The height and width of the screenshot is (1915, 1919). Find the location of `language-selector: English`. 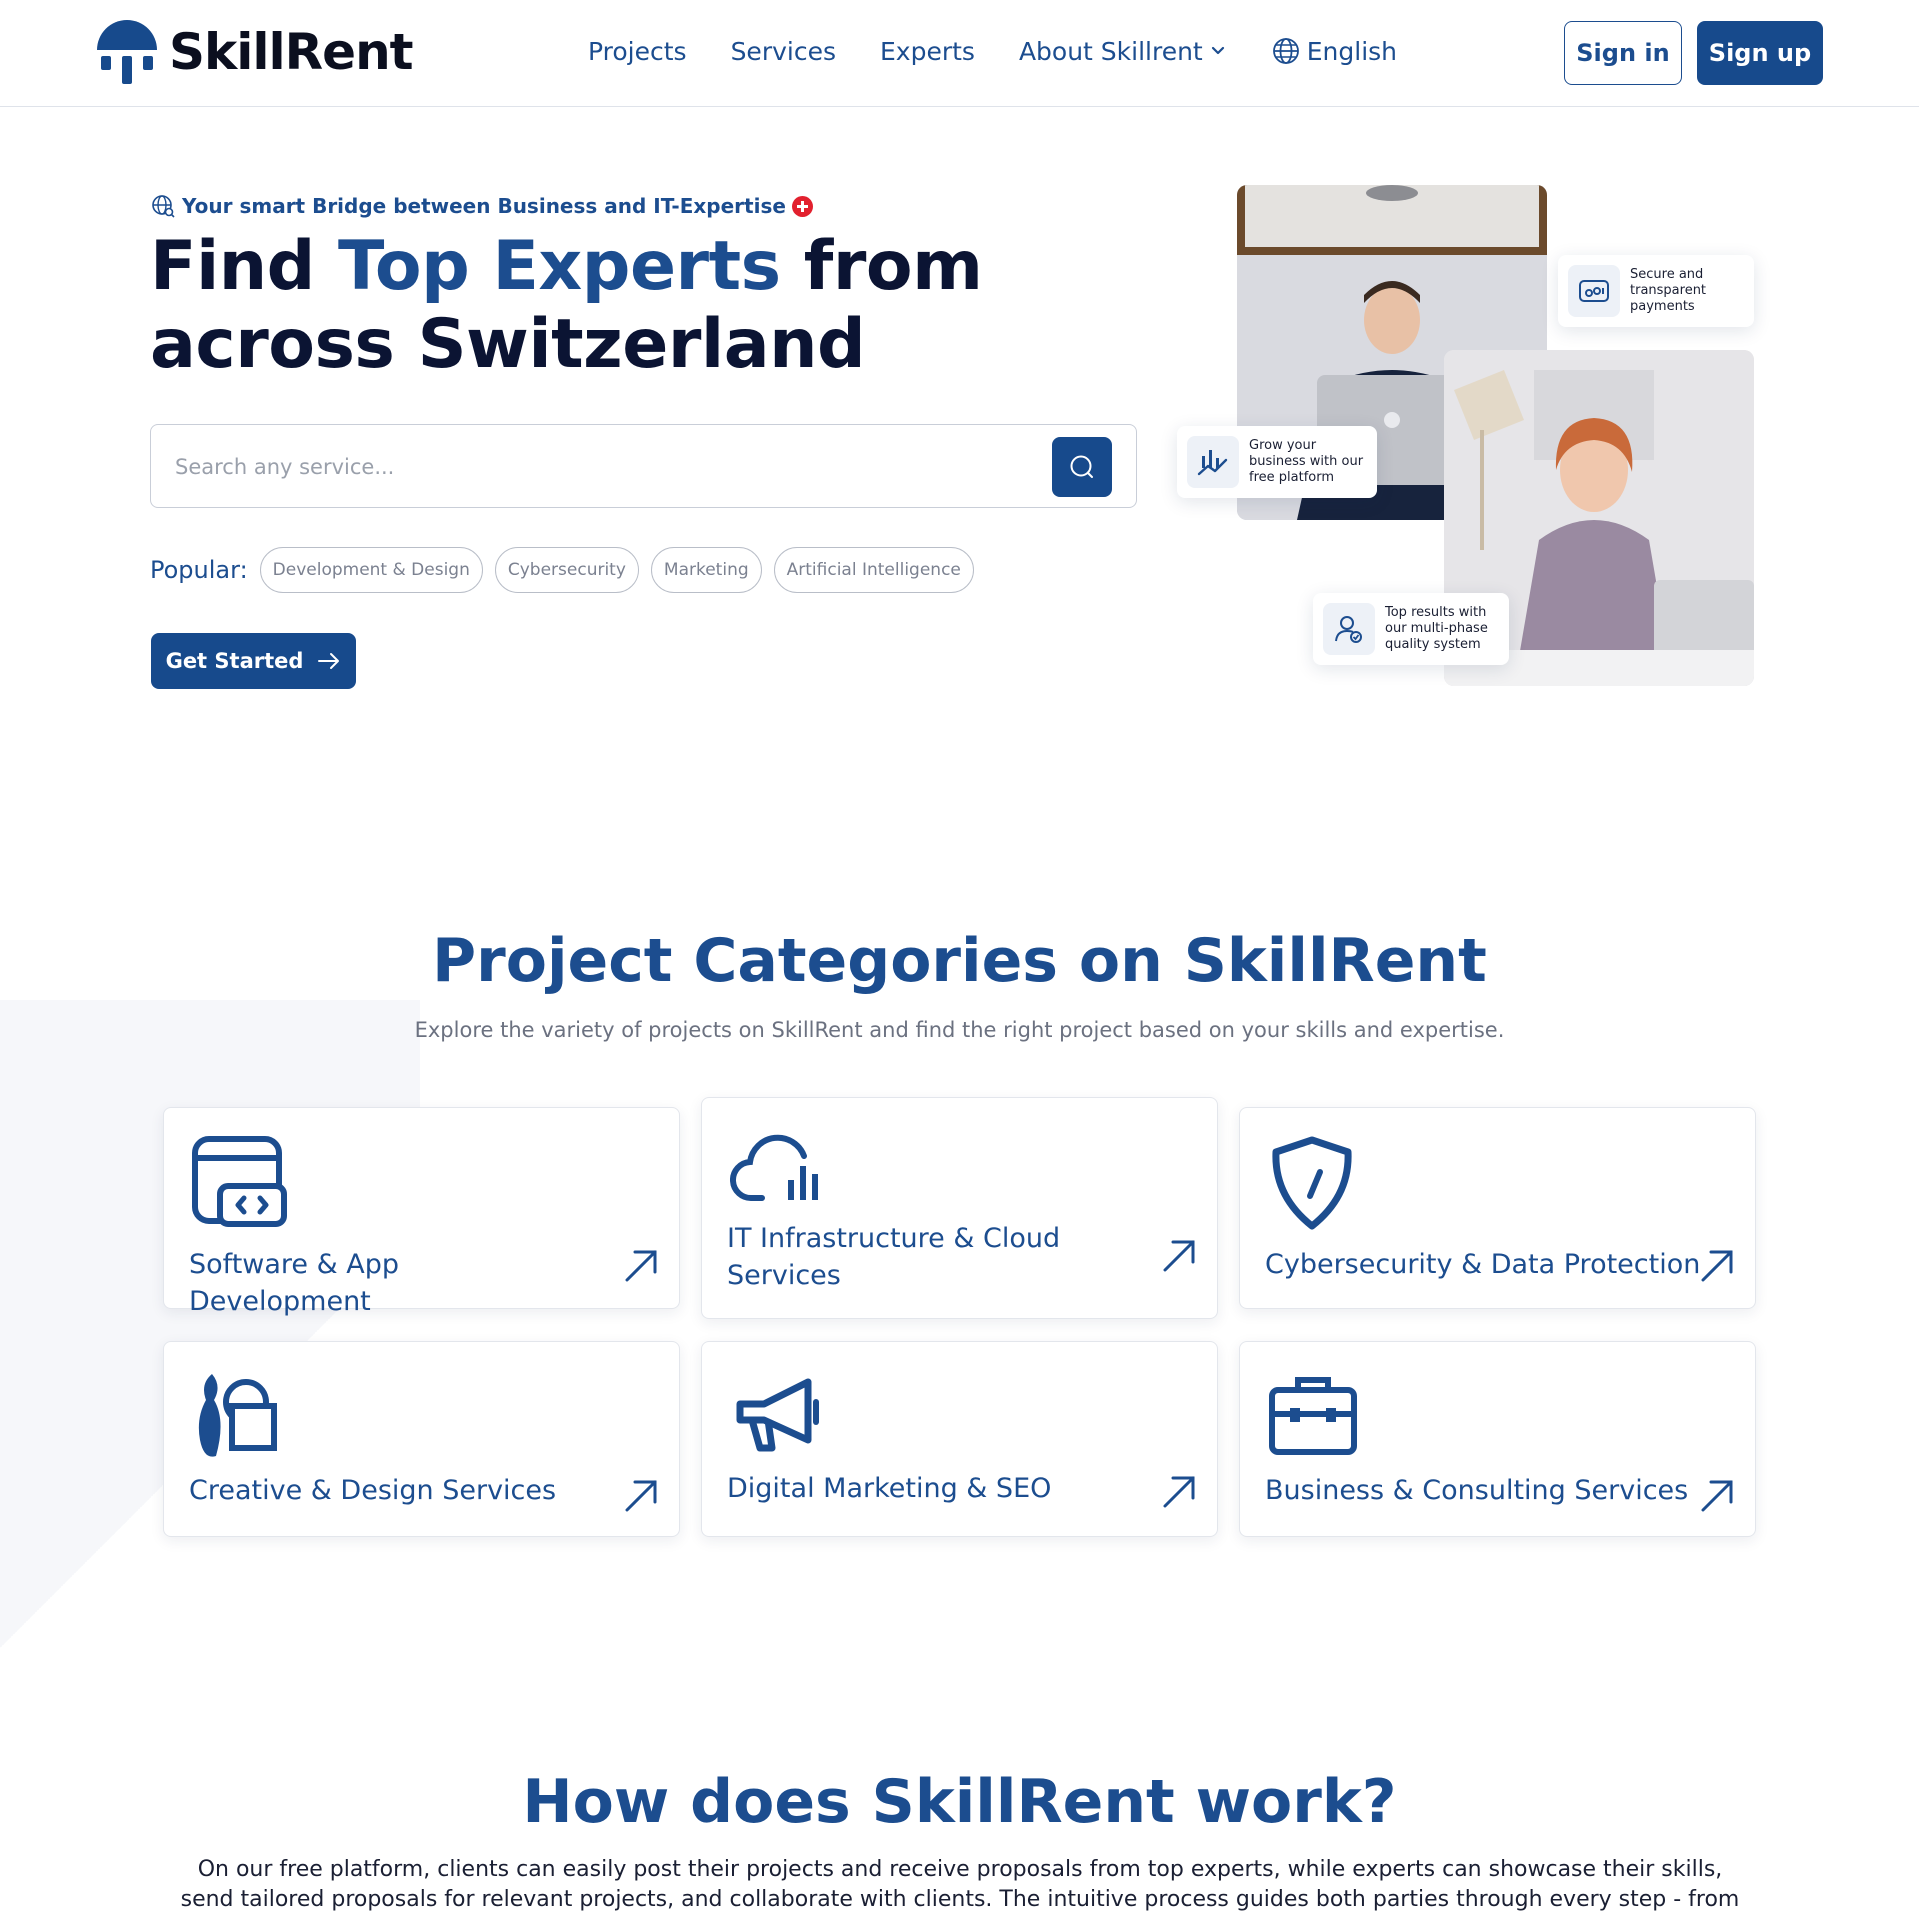

language-selector: English is located at coordinates (1334, 51).